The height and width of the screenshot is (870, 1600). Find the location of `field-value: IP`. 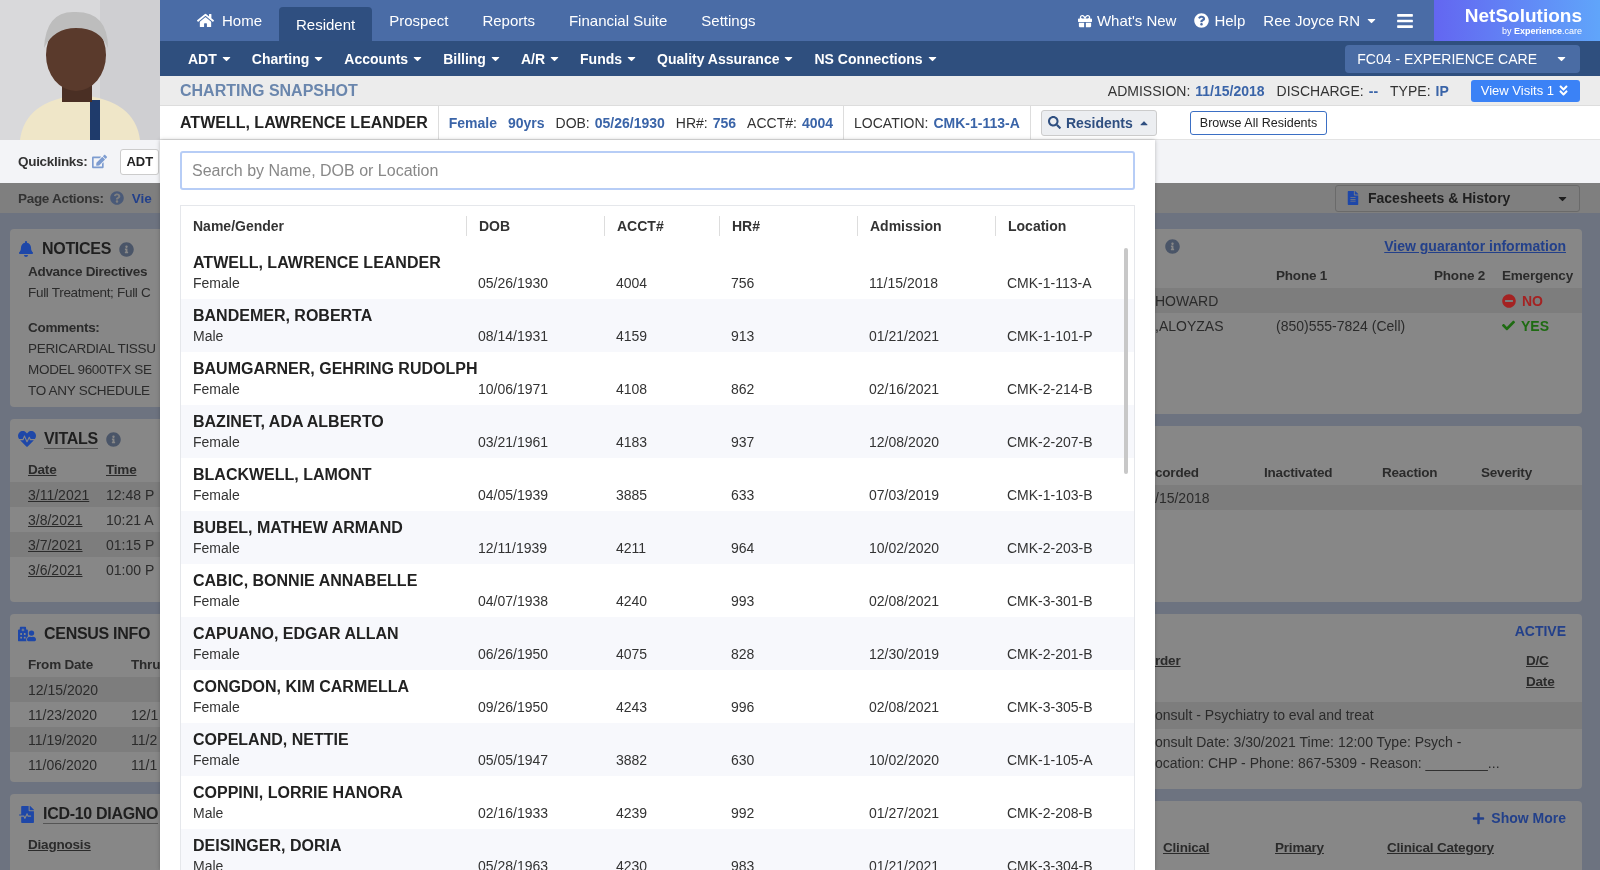

field-value: IP is located at coordinates (1442, 90).